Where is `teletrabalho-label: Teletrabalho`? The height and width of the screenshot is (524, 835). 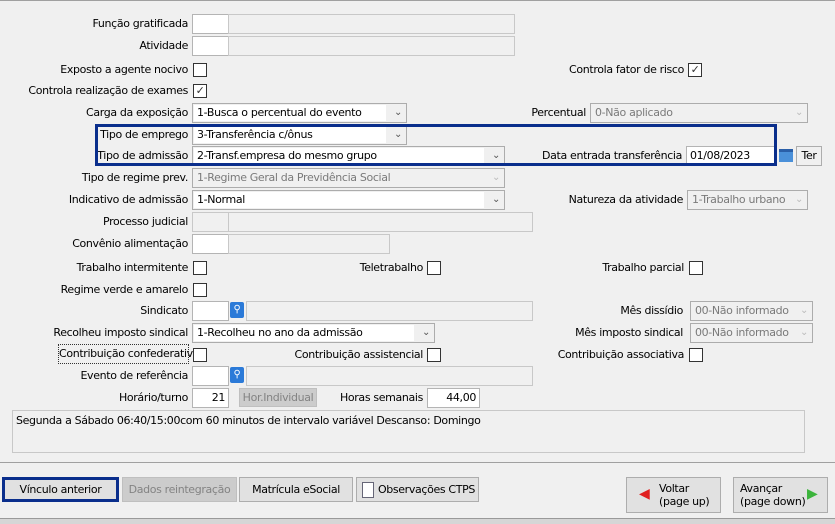
teletrabalho-label: Teletrabalho is located at coordinates (391, 267).